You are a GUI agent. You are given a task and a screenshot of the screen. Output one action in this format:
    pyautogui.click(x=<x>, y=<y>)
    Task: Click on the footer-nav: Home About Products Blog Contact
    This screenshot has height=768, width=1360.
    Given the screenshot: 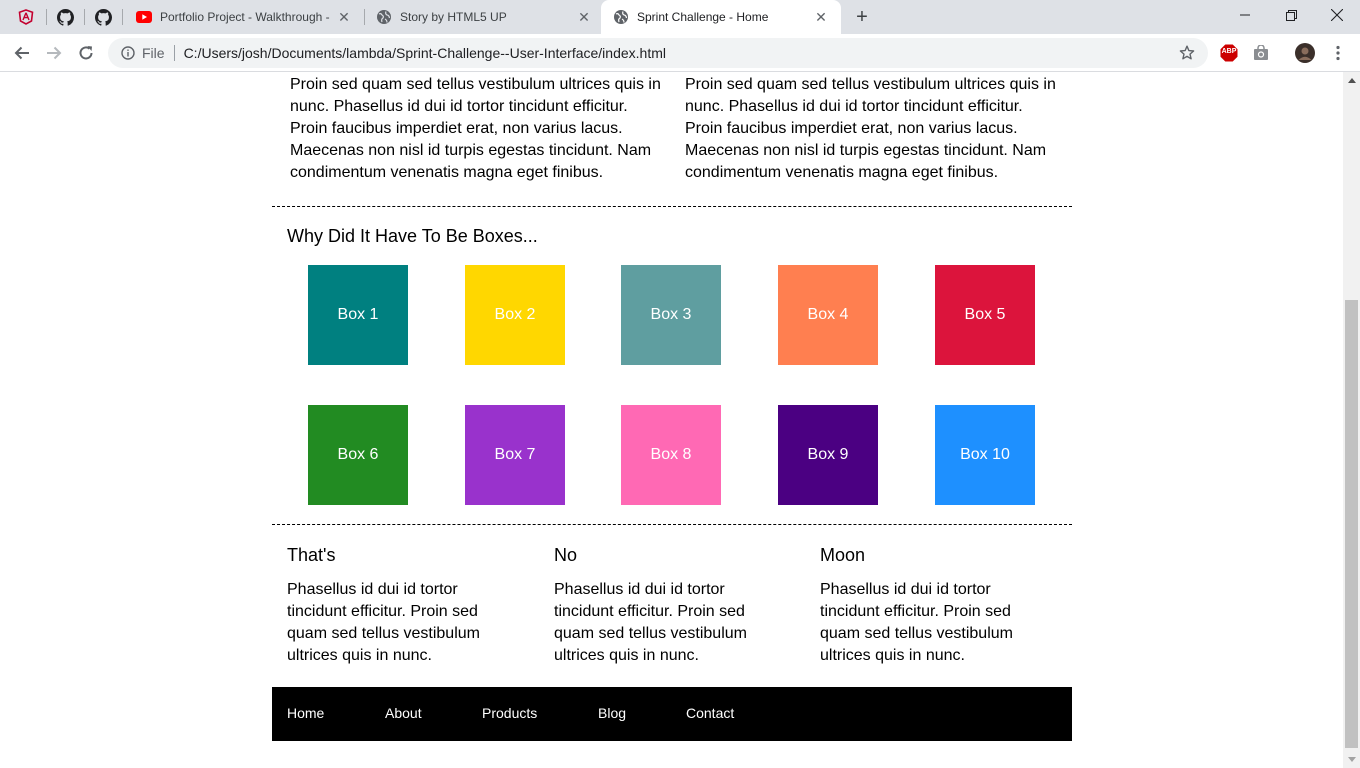 What is the action you would take?
    pyautogui.click(x=672, y=714)
    